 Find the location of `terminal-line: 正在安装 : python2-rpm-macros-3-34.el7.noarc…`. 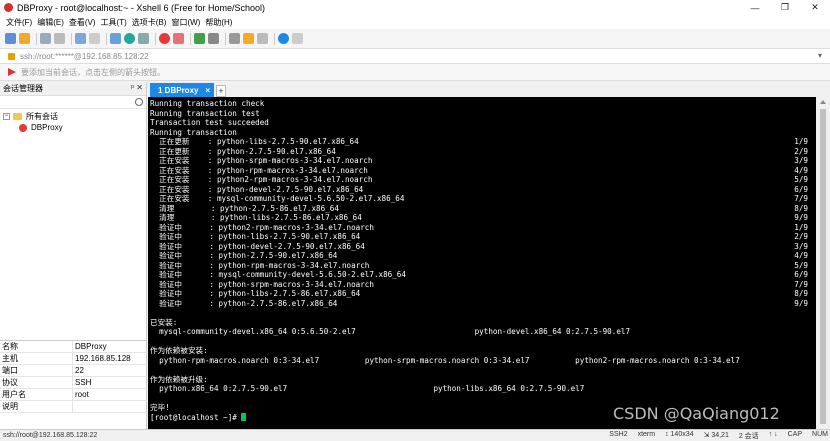

terminal-line: 正在安装 : python2-rpm-macros-3-34.el7.noarc… is located at coordinates (482, 180).